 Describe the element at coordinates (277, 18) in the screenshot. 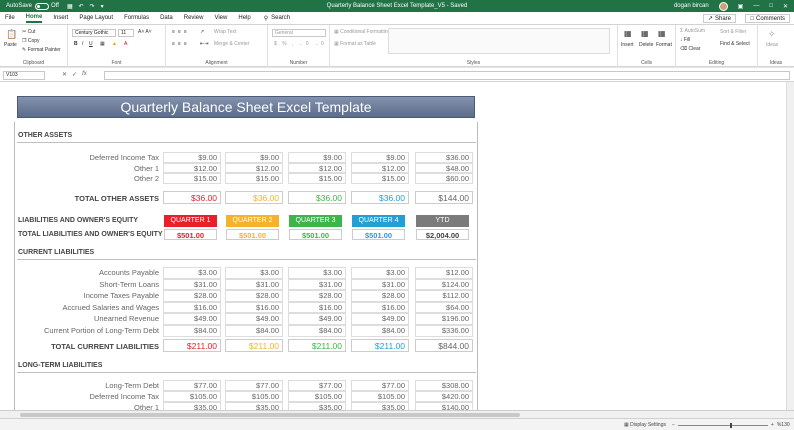

I see `search-box: ⚲ Search` at that location.